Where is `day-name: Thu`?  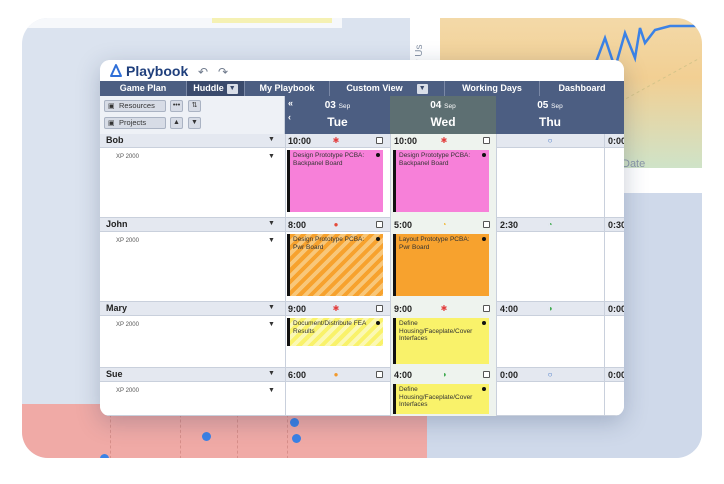
day-name: Thu is located at coordinates (550, 122).